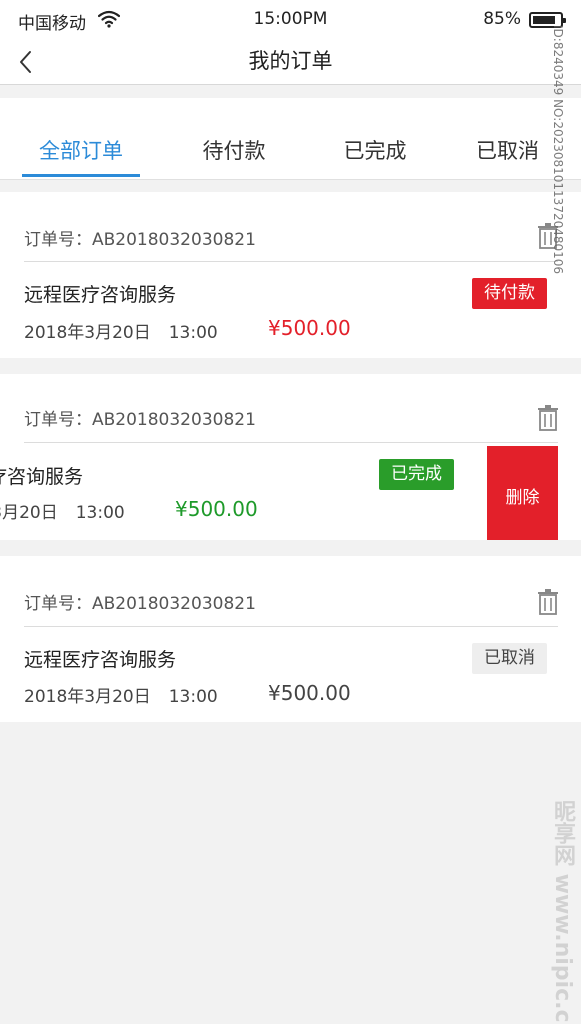  What do you see at coordinates (562, 912) in the screenshot?
I see `watermark-logo: 昵享网 www.nipic.cn` at bounding box center [562, 912].